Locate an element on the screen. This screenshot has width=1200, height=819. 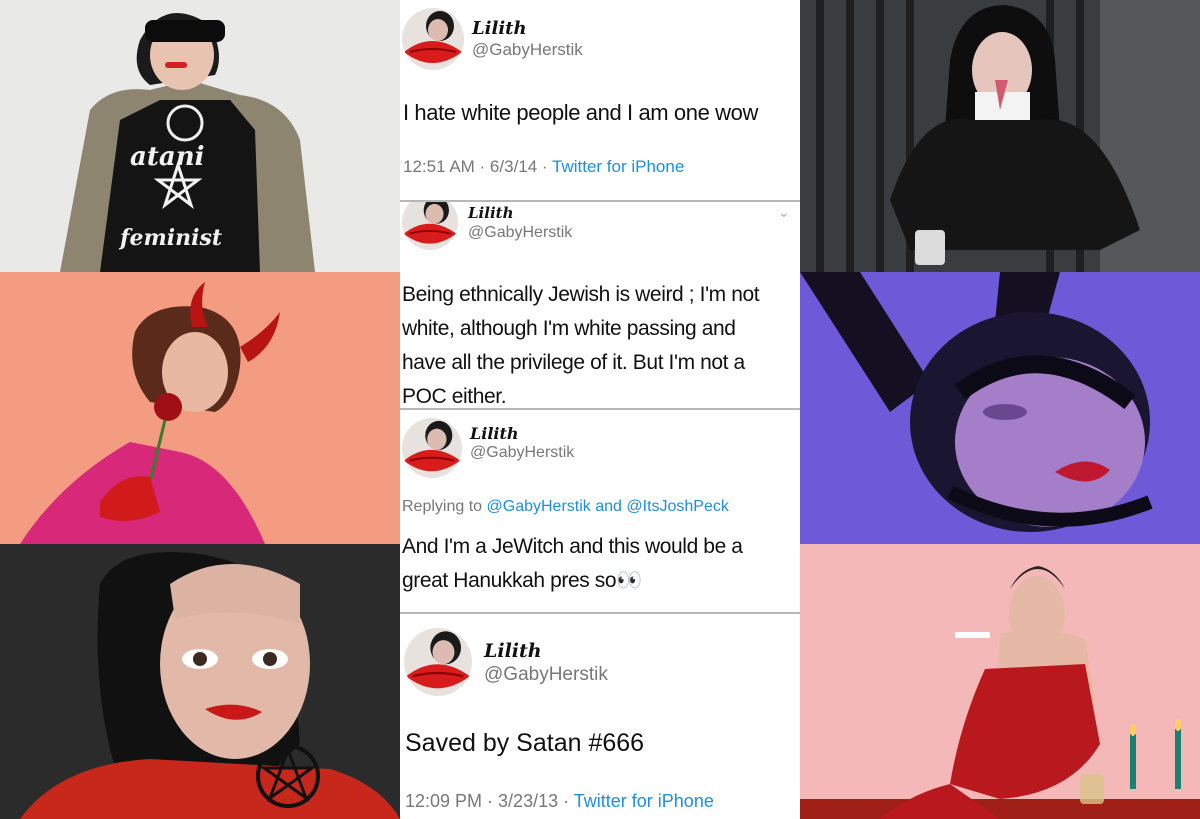
reply-user-link: @GabyHerstik is located at coordinates (539, 506).